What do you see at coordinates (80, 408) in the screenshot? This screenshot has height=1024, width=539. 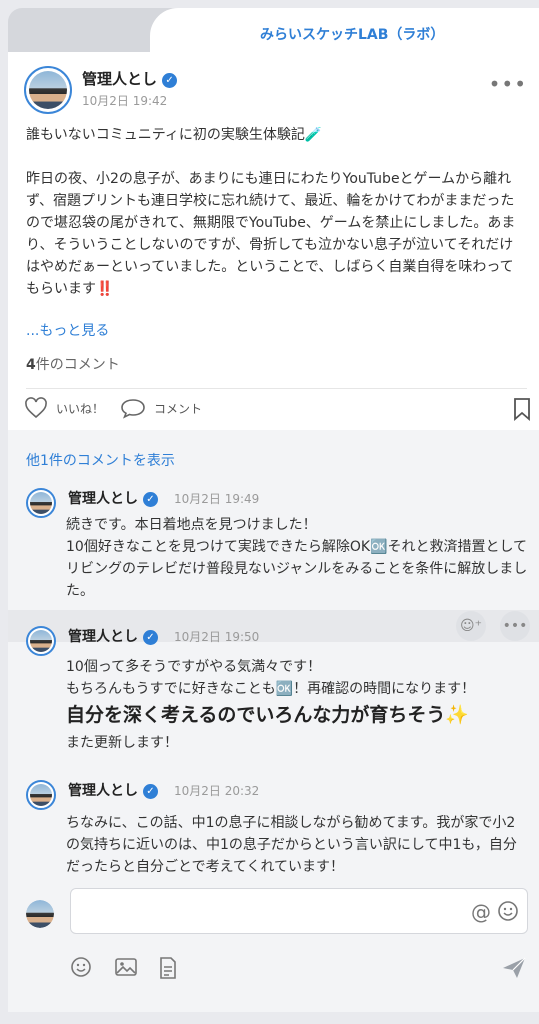 I see `like-label: いいね！` at bounding box center [80, 408].